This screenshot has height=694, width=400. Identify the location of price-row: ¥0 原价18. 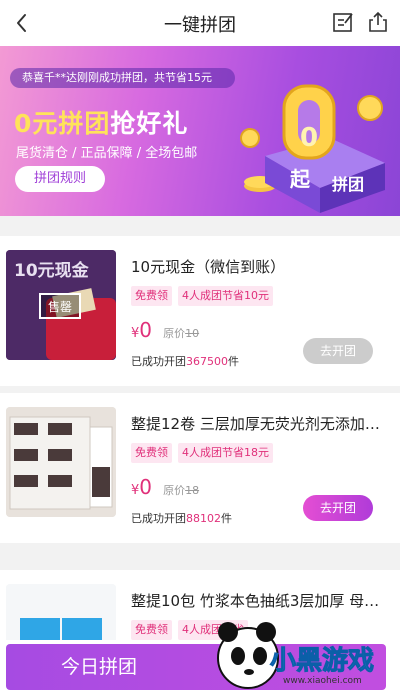
(165, 487).